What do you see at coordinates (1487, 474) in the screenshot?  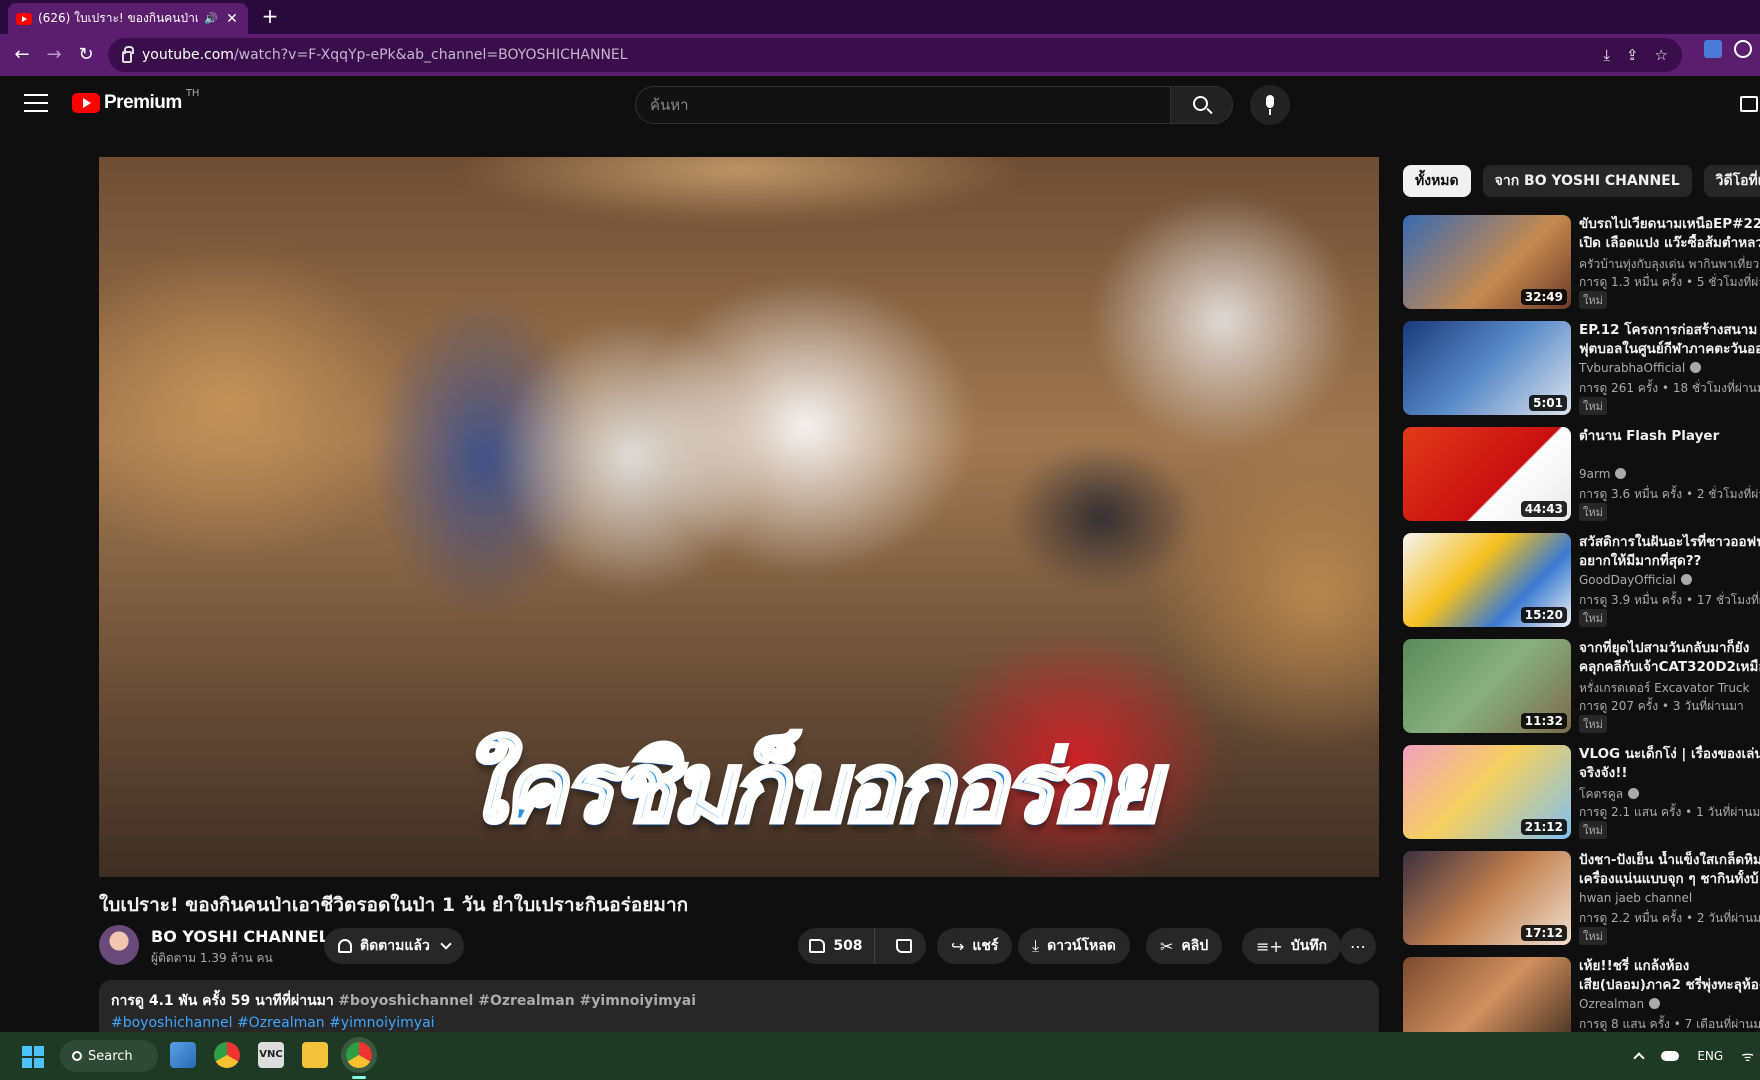 I see `video-thumbnail: 44:43` at bounding box center [1487, 474].